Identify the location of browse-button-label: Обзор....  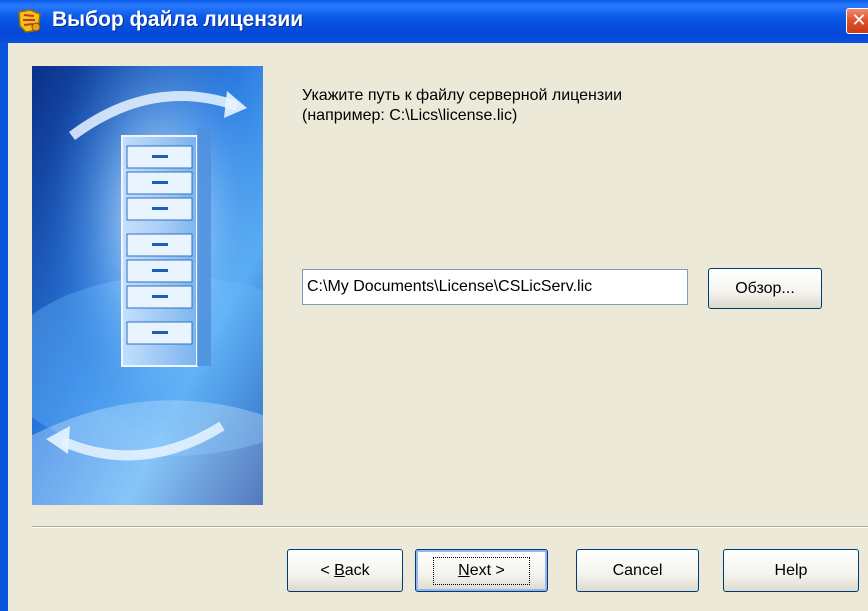
(765, 288).